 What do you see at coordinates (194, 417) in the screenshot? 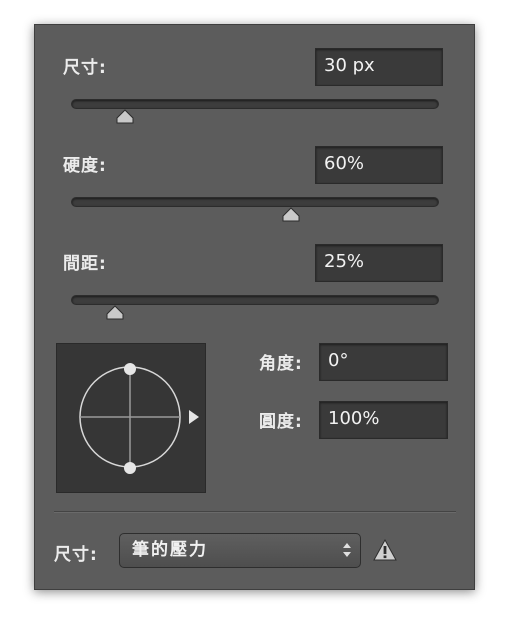
I see `angle-arrow-icon` at bounding box center [194, 417].